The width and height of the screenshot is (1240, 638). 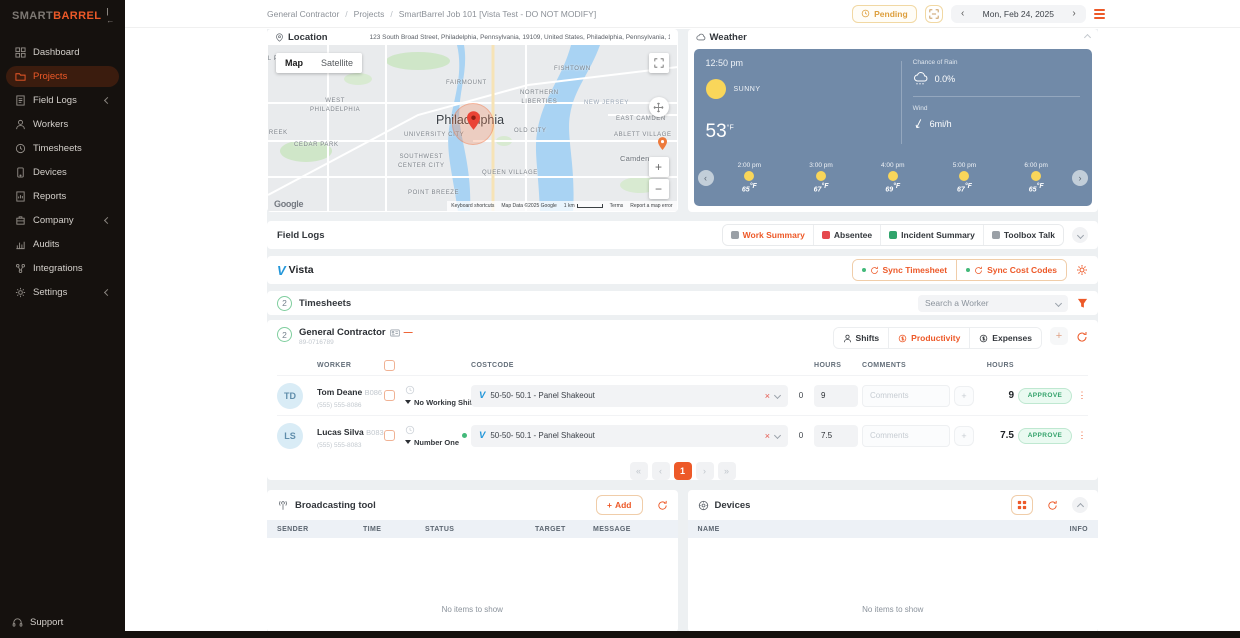 I want to click on sidebar-item-devices: Devices, so click(x=62, y=172).